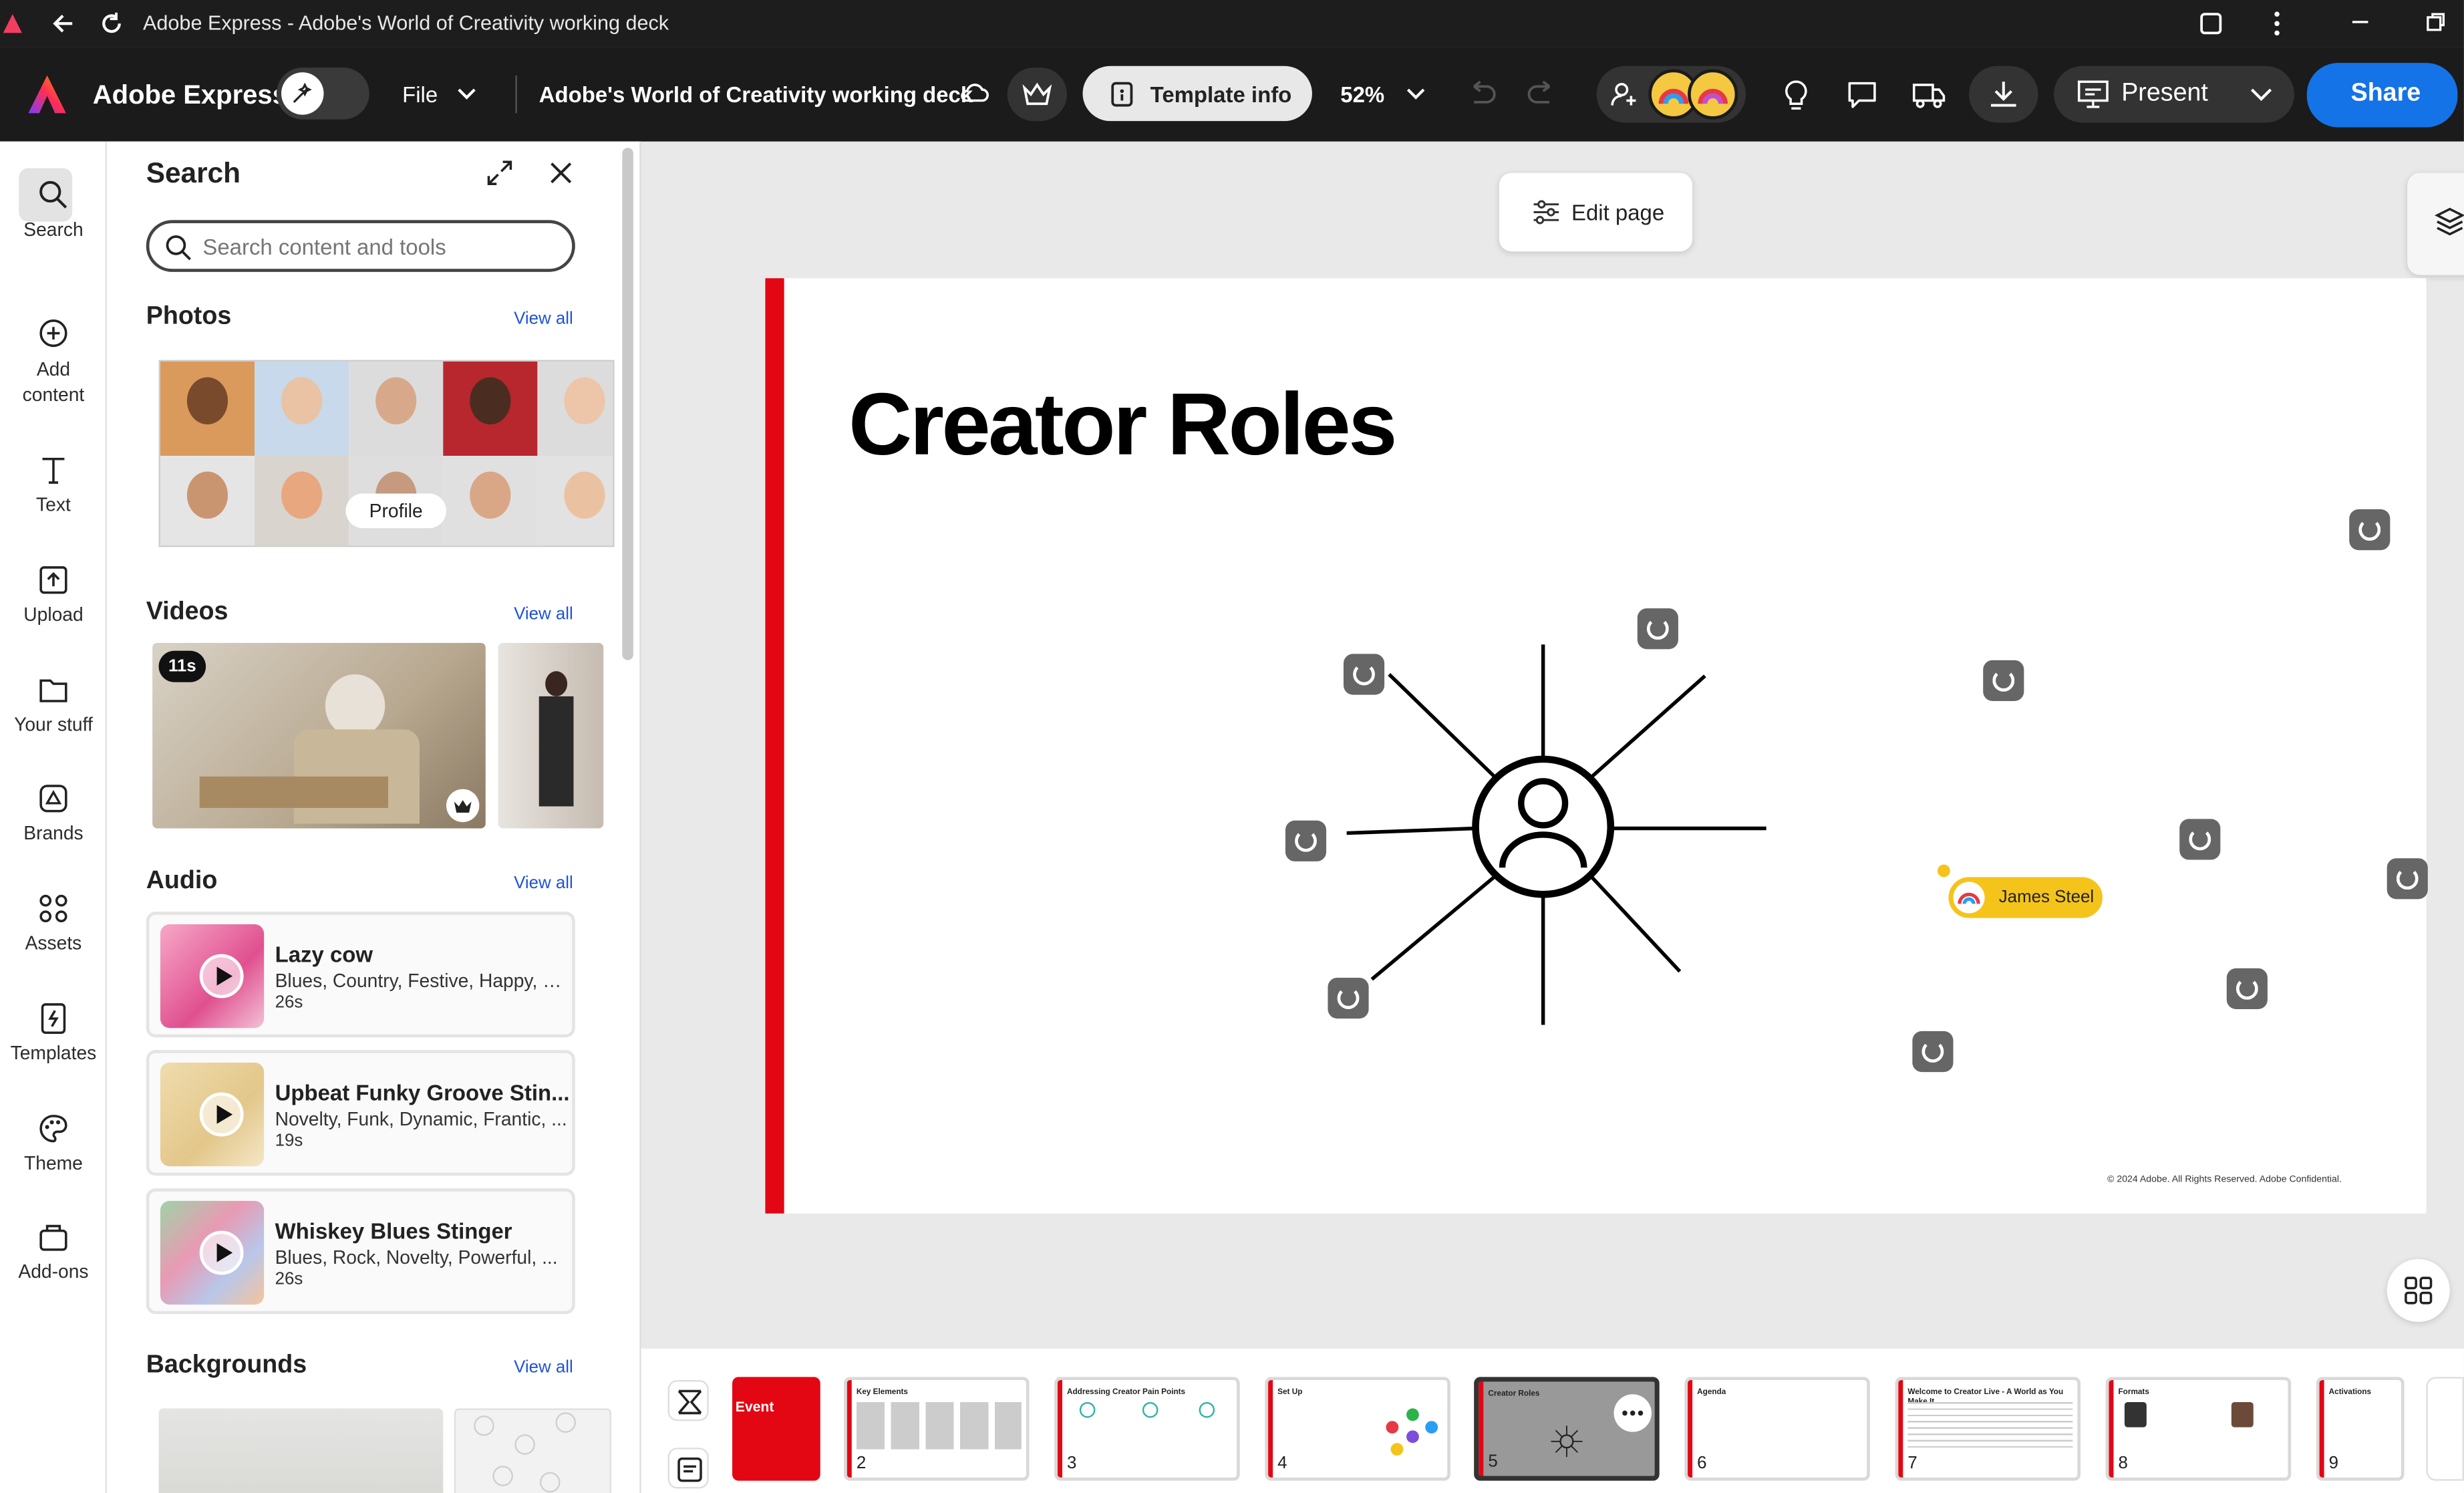  I want to click on template-info-button: Template info, so click(1197, 93).